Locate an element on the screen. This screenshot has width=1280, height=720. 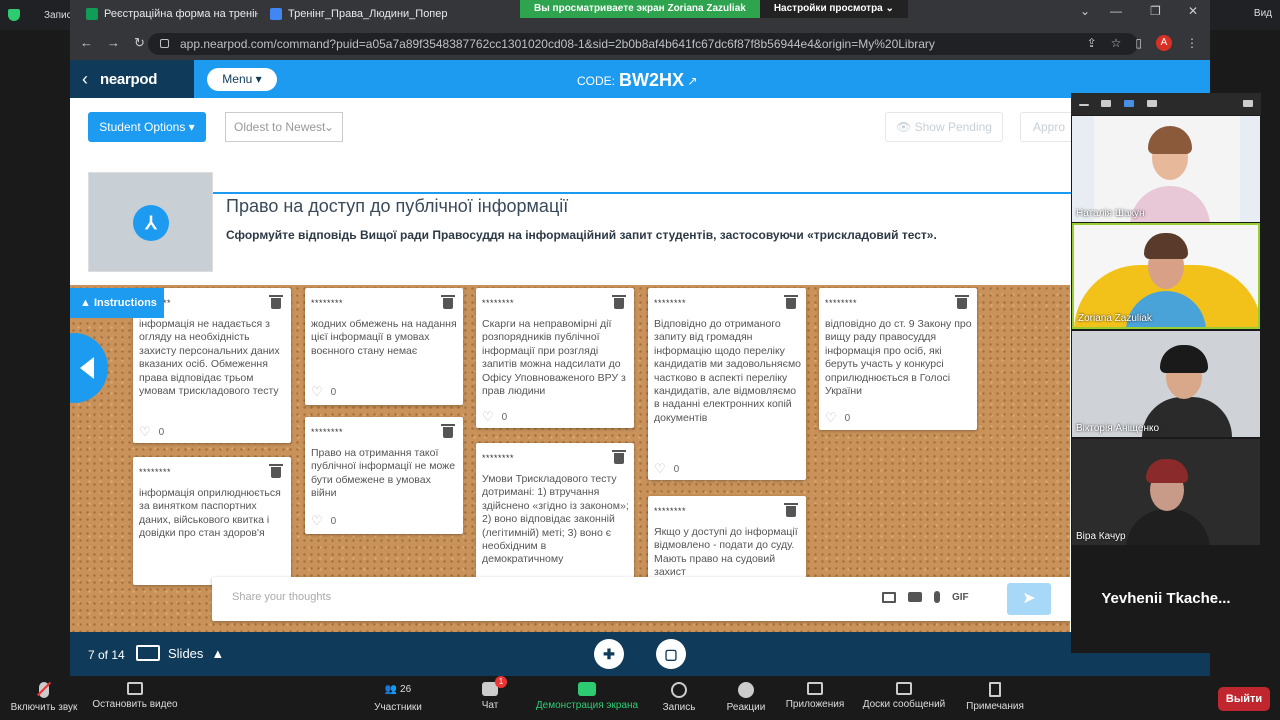
video-tile: Вікторія Аніщенко is located at coordinates (1166, 384).